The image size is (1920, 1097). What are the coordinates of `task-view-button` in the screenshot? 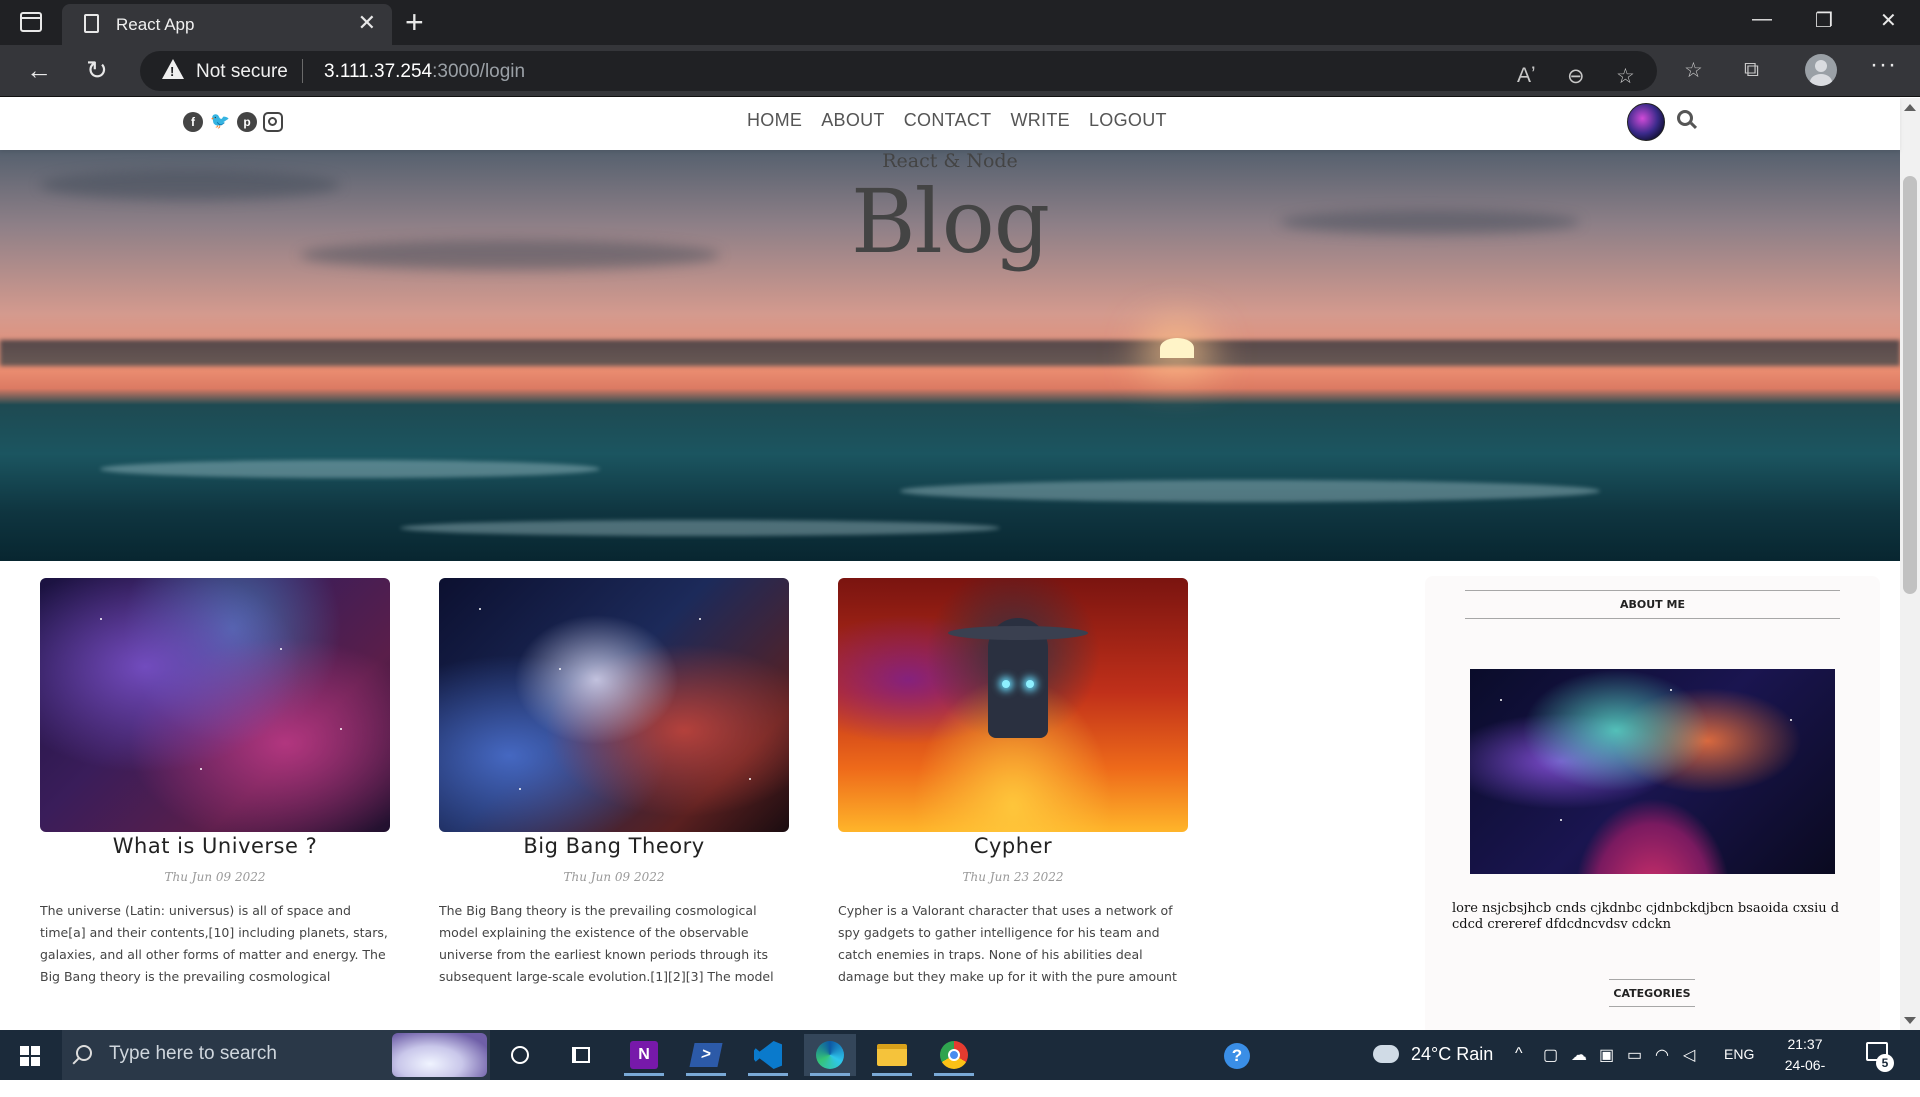 It's located at (581, 1055).